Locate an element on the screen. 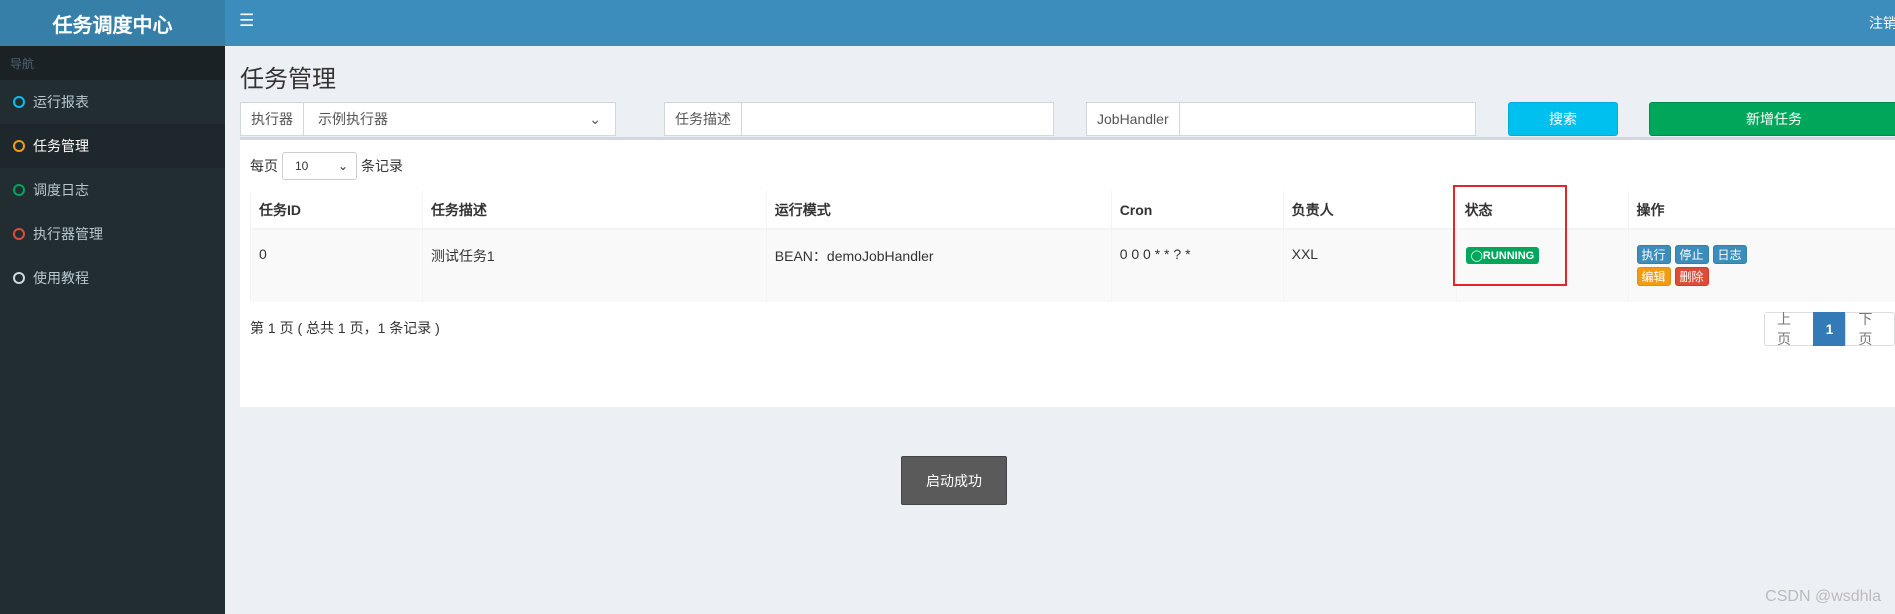 The height and width of the screenshot is (614, 1895). column-header-owner: 负责人 is located at coordinates (1369, 210).